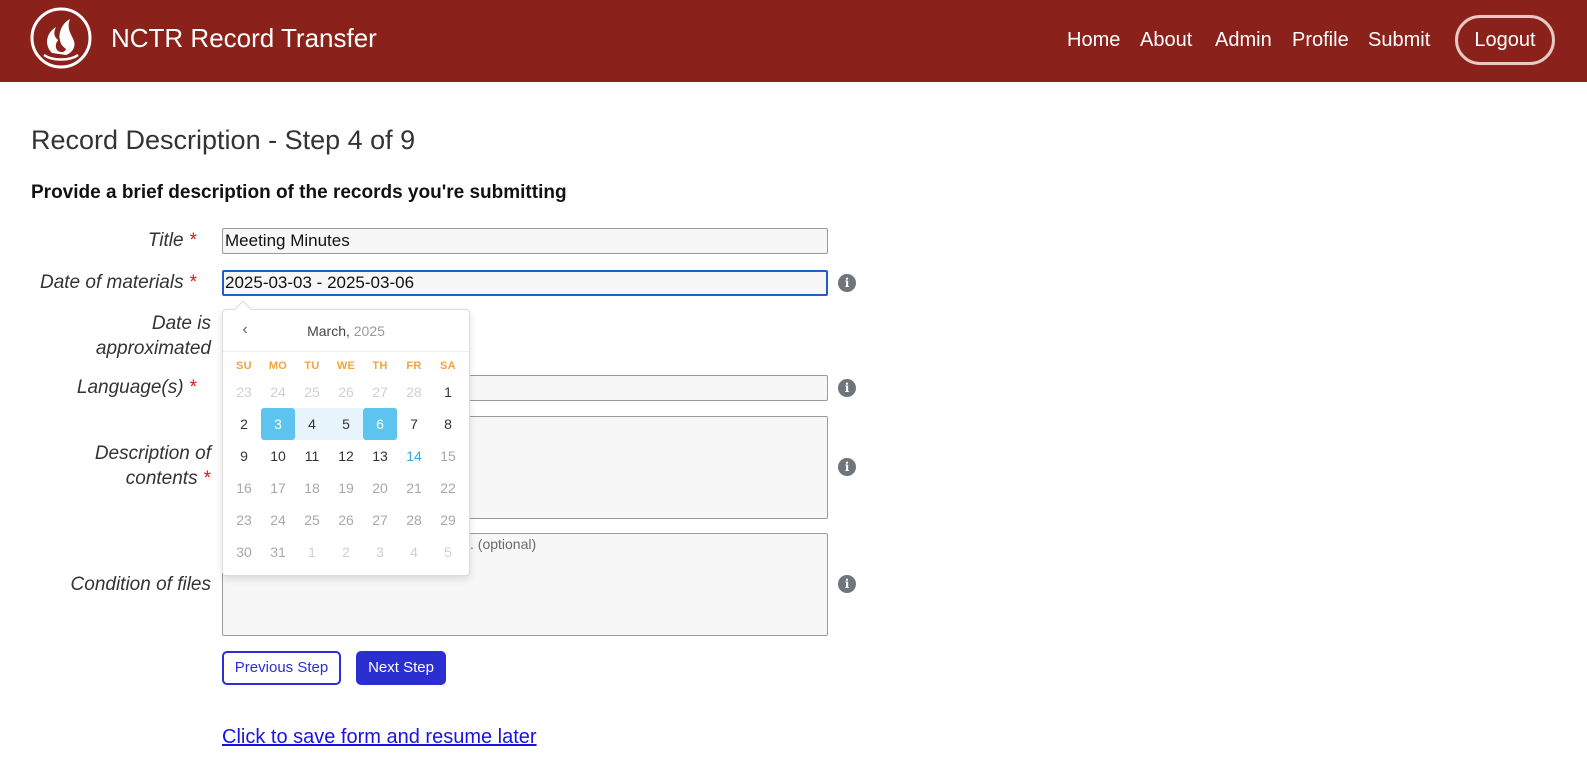  Describe the element at coordinates (414, 366) in the screenshot. I see `weekday-fr: FR` at that location.